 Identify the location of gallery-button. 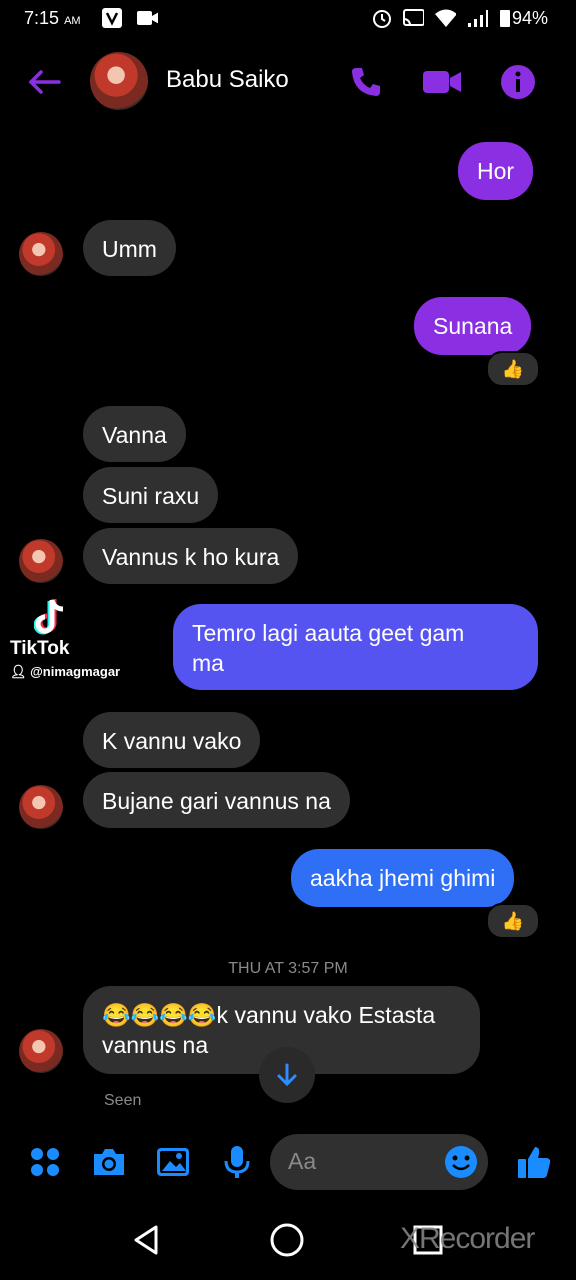
(173, 1162).